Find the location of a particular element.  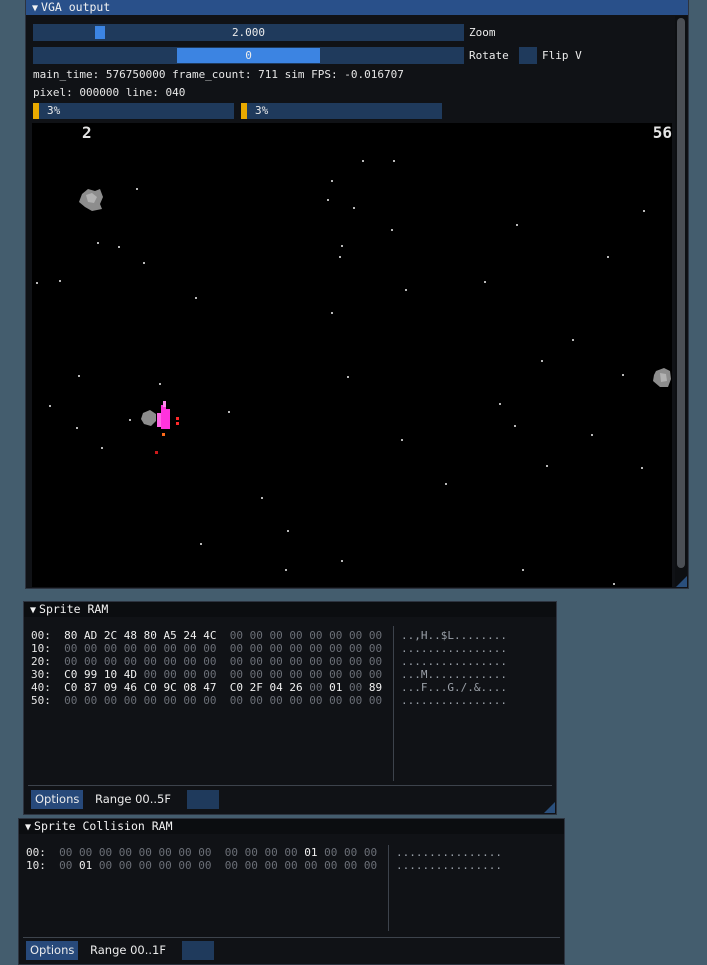

hex-byte: 89 is located at coordinates (375, 687).